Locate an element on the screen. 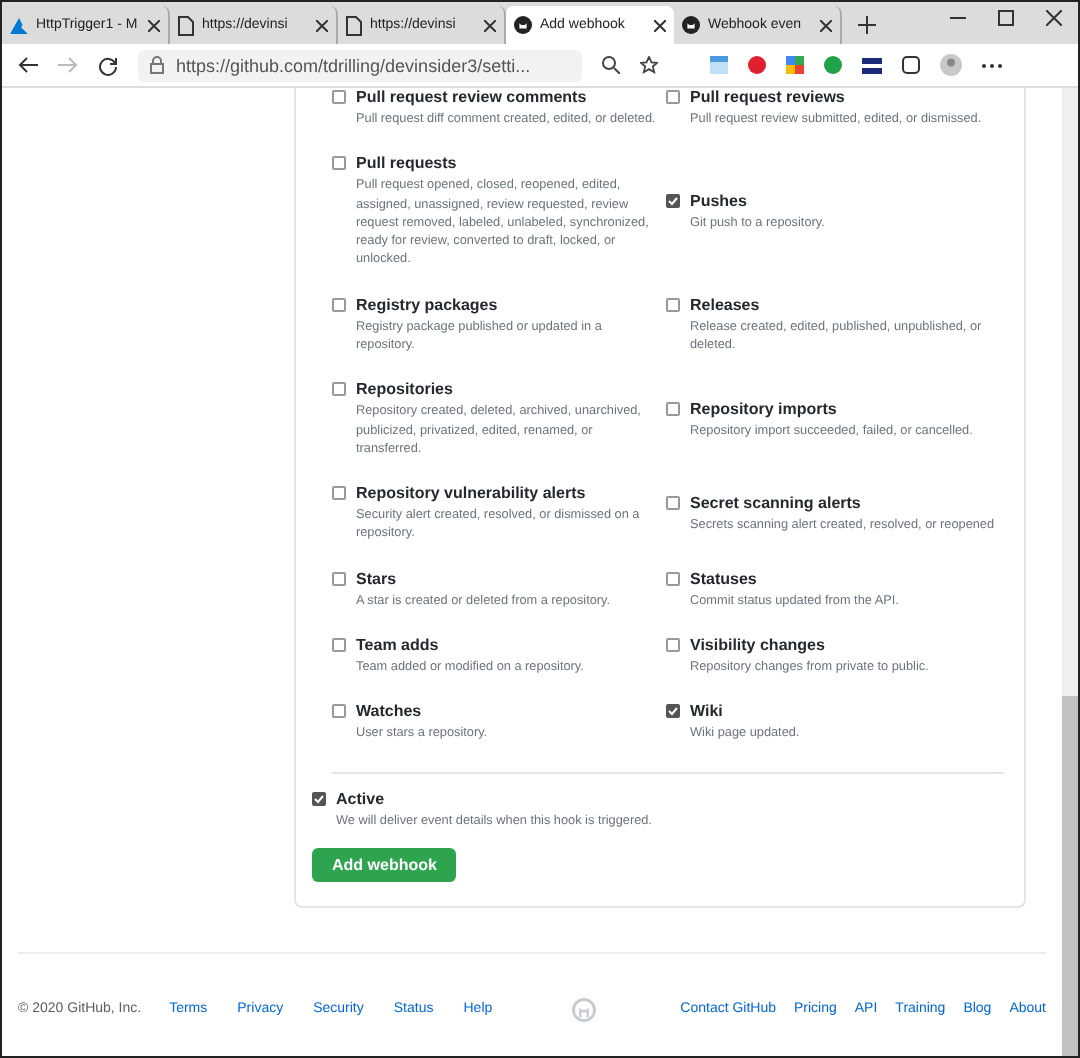 This screenshot has height=1058, width=1080. event-title: Repository imports is located at coordinates (764, 408).